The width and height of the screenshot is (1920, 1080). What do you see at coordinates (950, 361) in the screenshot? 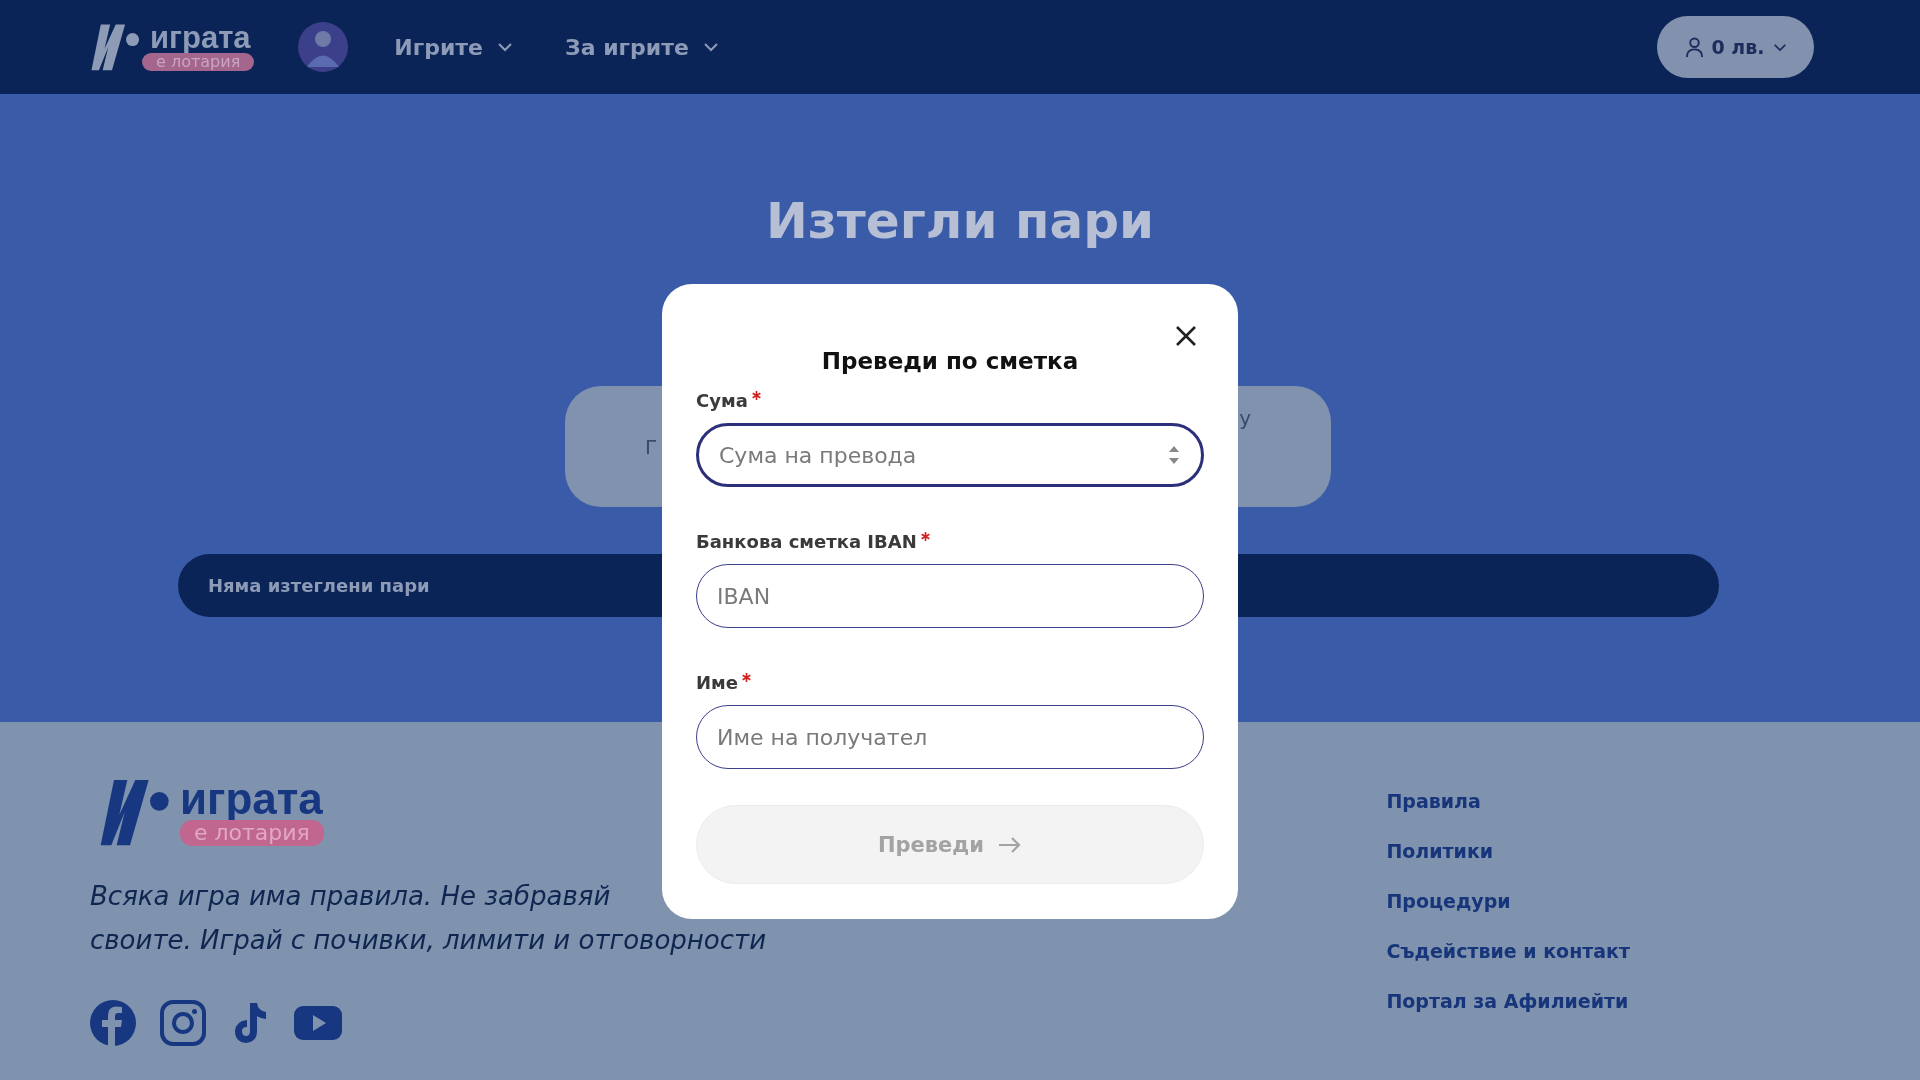
I see `dialog-title: Преведи по сметка` at bounding box center [950, 361].